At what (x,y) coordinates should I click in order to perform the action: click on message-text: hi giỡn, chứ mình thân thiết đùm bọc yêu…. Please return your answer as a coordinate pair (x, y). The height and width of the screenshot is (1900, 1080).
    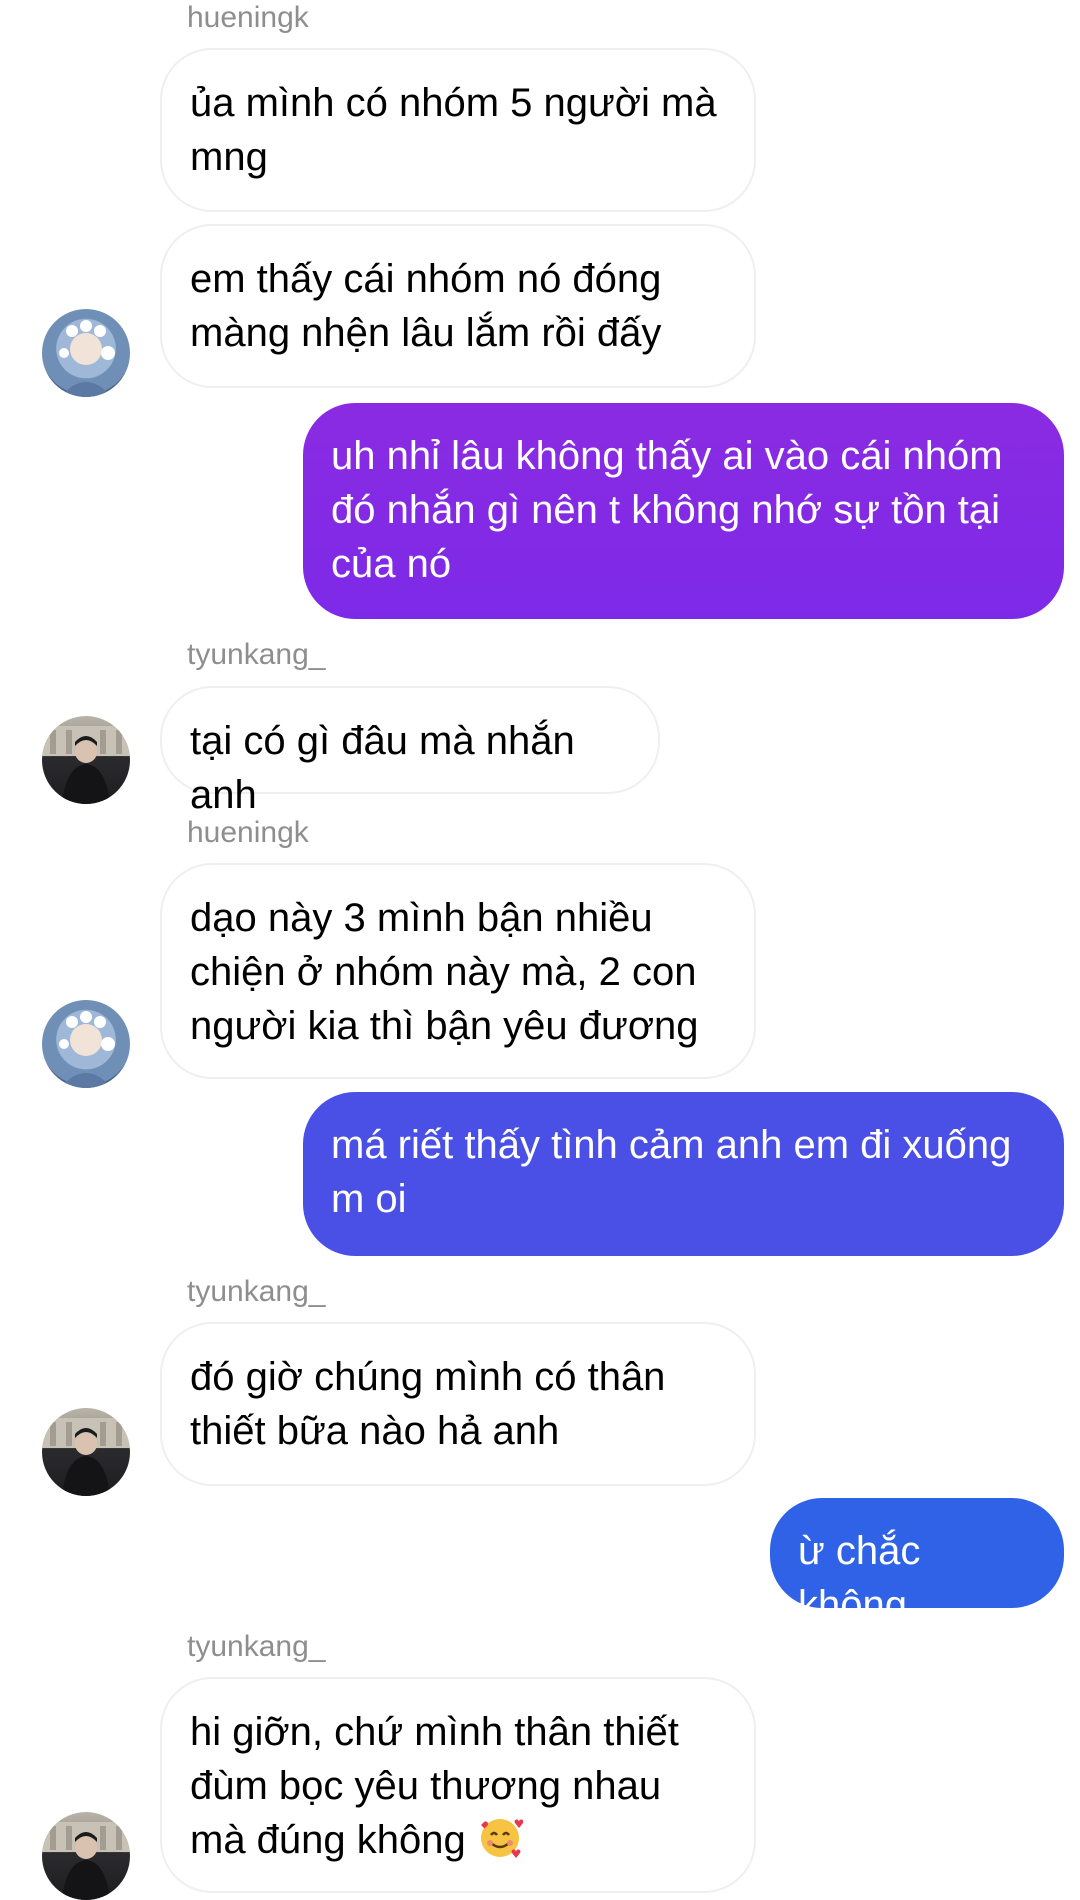
    Looking at the image, I should click on (434, 1786).